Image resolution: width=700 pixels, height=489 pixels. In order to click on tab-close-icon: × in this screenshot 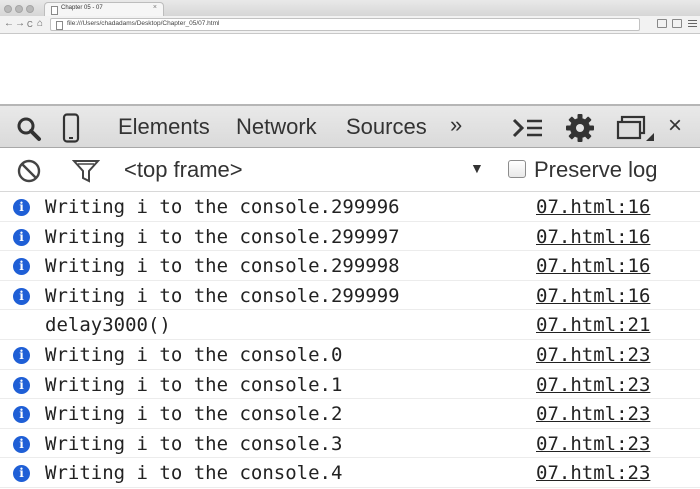, I will do `click(155, 7)`.